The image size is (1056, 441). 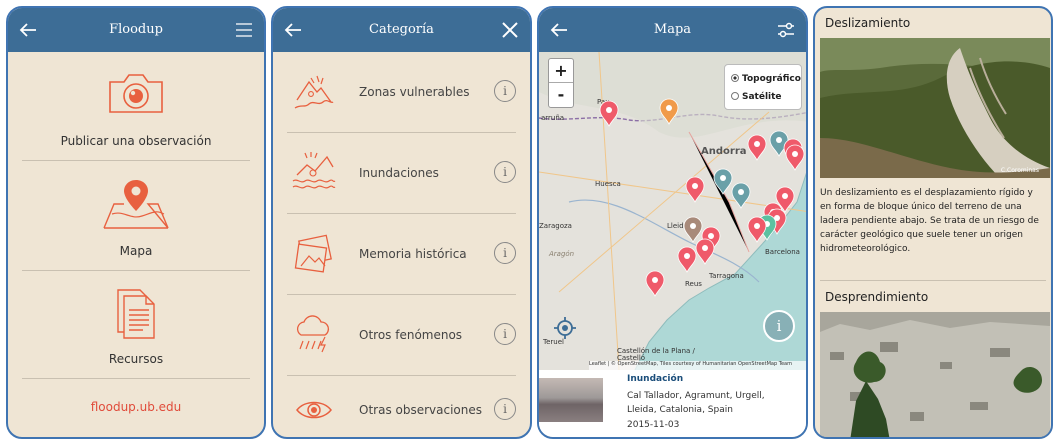 I want to click on publish-observation-label: Publicar una observación, so click(x=136, y=141).